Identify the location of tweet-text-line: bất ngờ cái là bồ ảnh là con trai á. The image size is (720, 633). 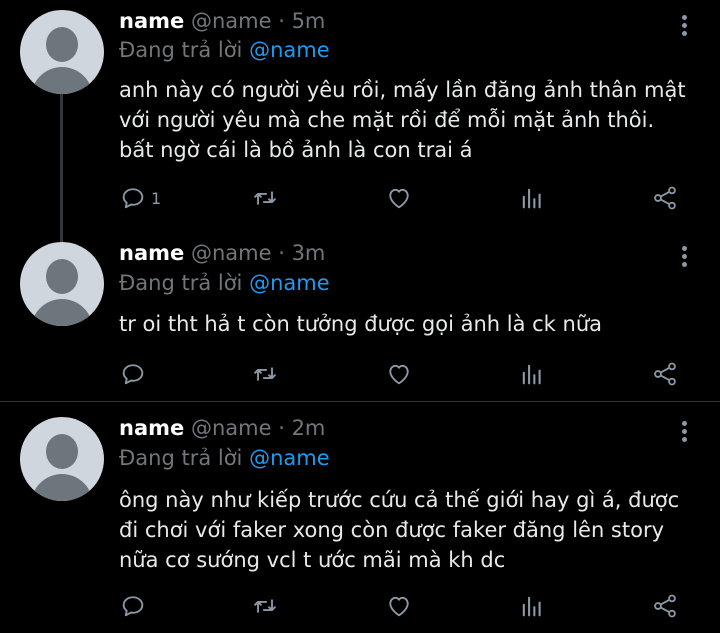
(296, 150).